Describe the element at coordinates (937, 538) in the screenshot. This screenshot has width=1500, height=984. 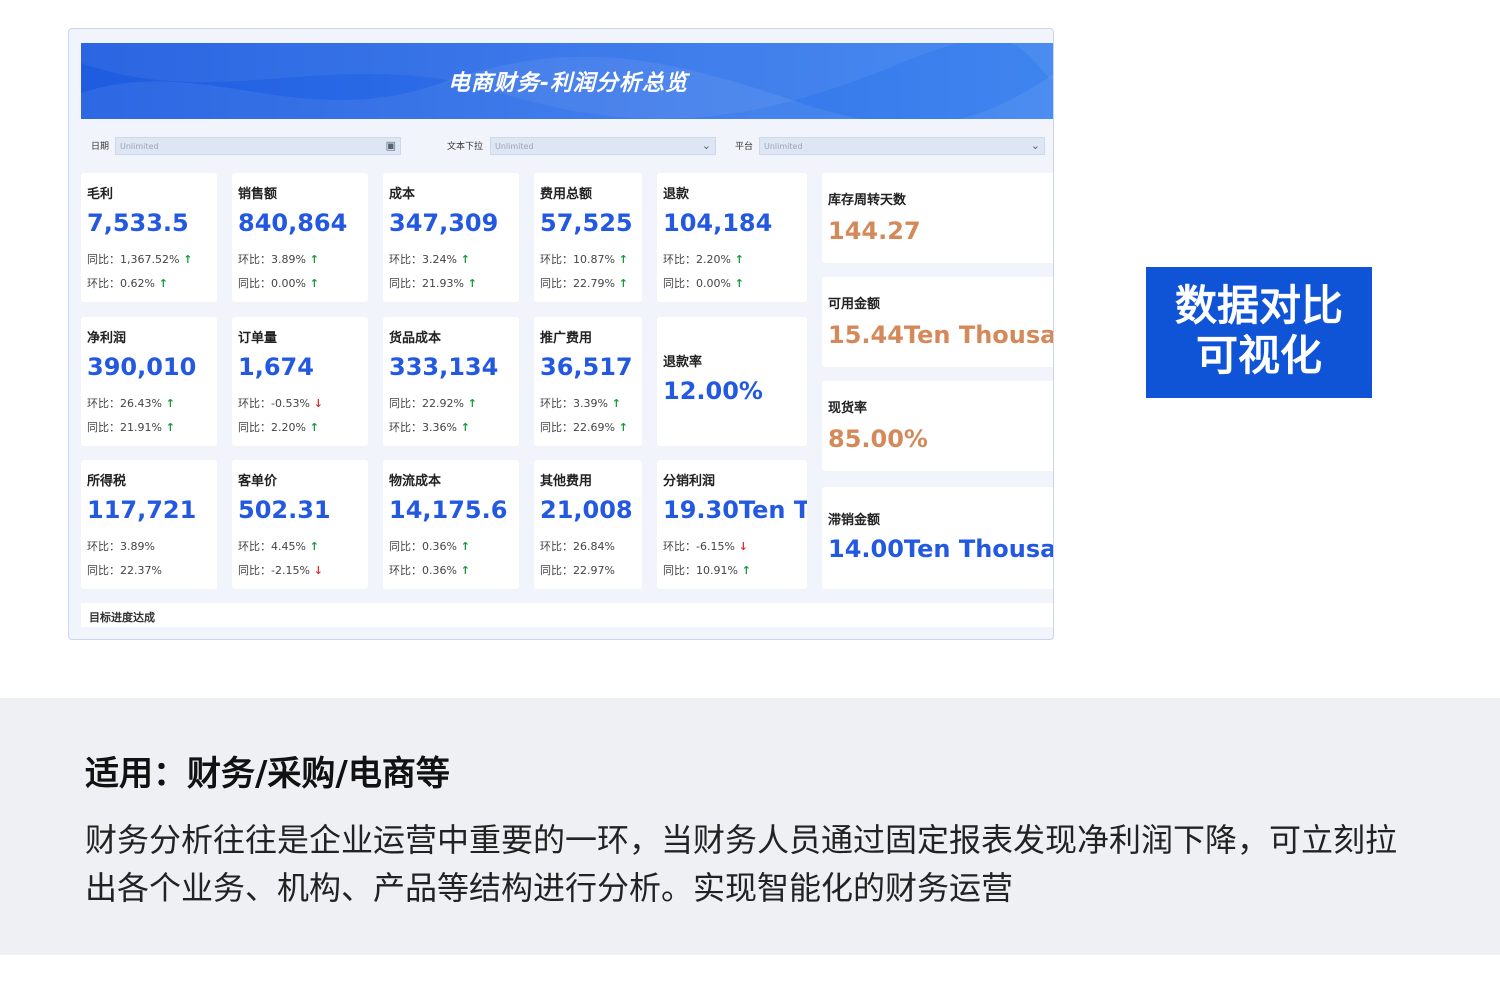
I see `side-card-slow-moving-amount: 滞销金额 14.00Ten Thousan` at that location.